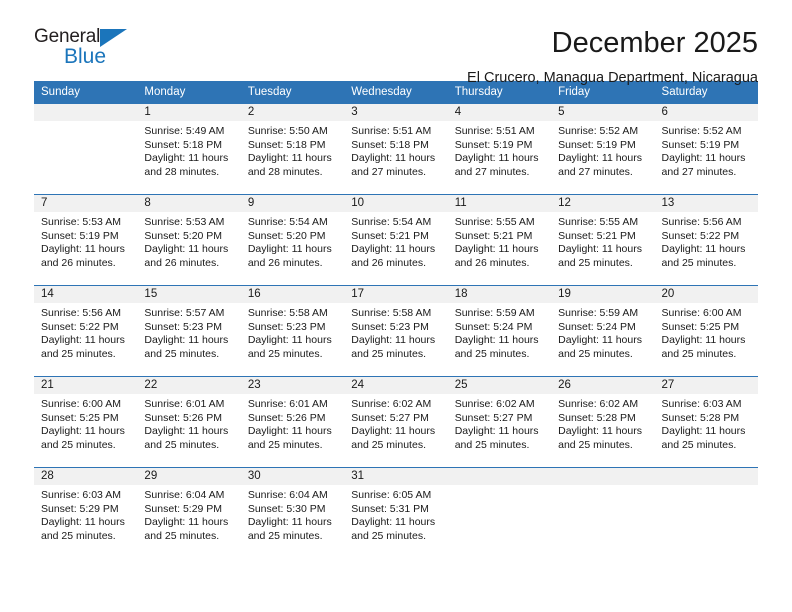 This screenshot has height=612, width=792. Describe the element at coordinates (86, 92) in the screenshot. I see `weekday-header-sunday: Sunday` at that location.